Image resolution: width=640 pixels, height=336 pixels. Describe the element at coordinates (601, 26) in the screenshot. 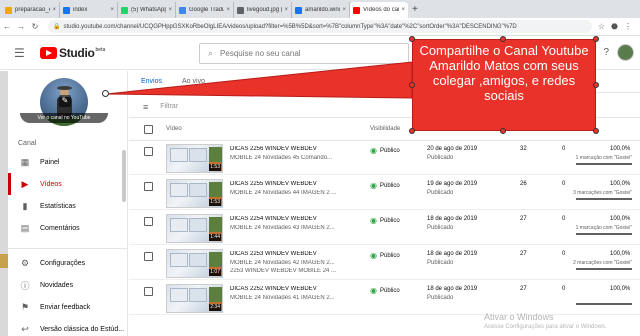

I see `bookmark-star-icon: ☆` at that location.